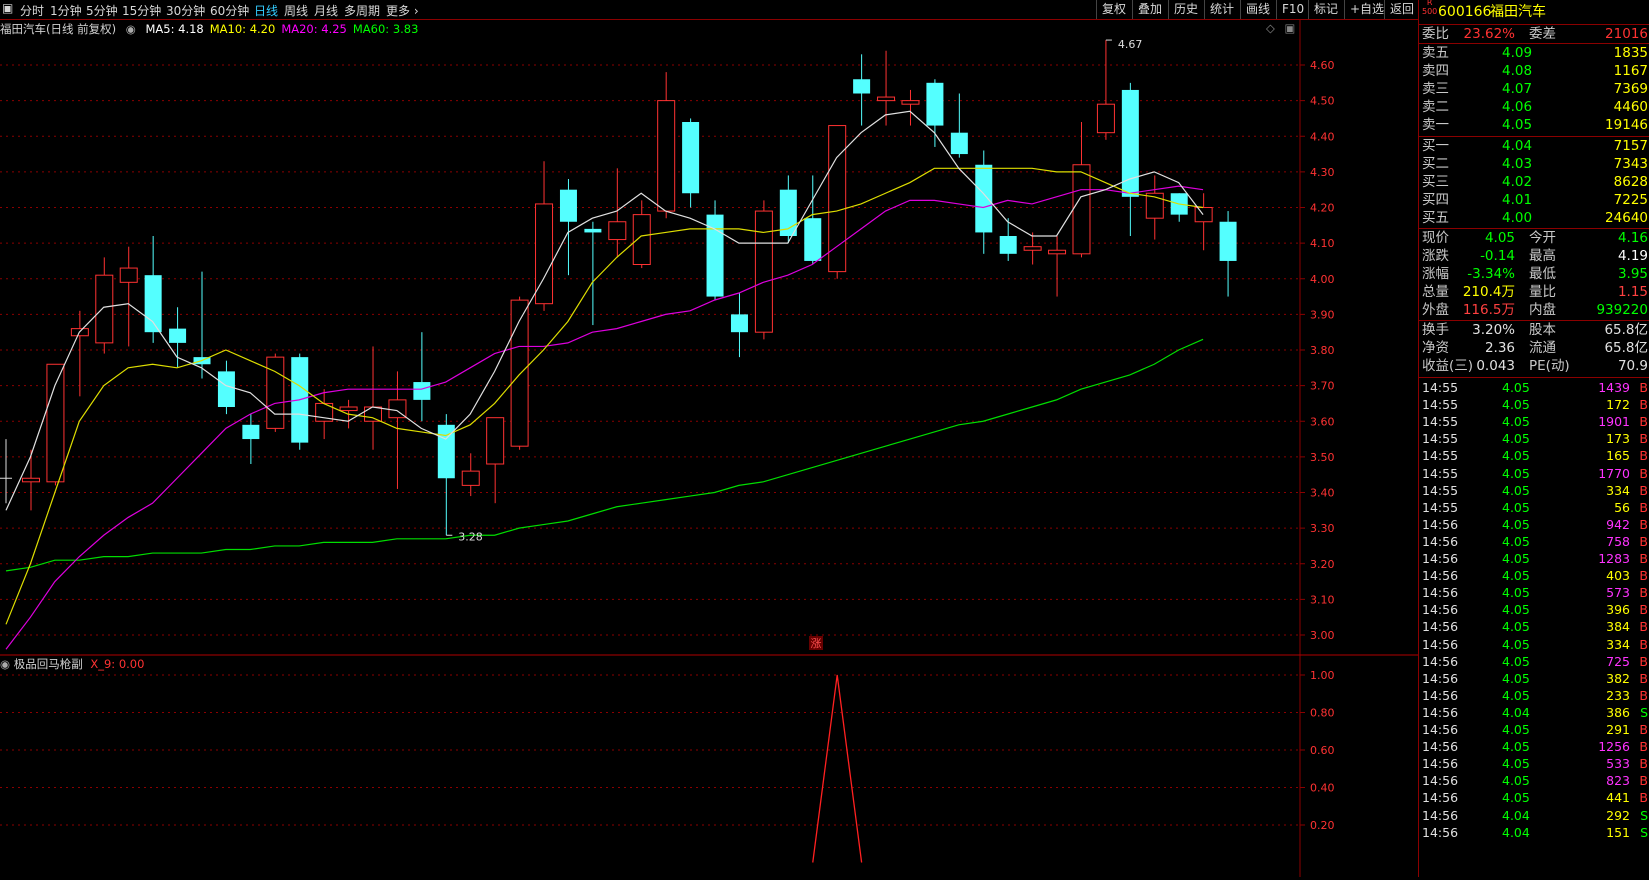  I want to click on price-tick-label: 3.70, so click(1322, 386).